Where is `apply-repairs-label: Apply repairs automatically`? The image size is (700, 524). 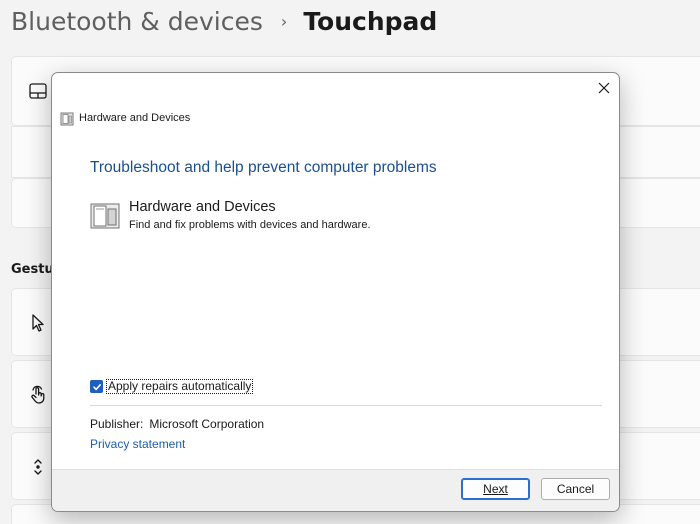
apply-repairs-label: Apply repairs automatically is located at coordinates (180, 386).